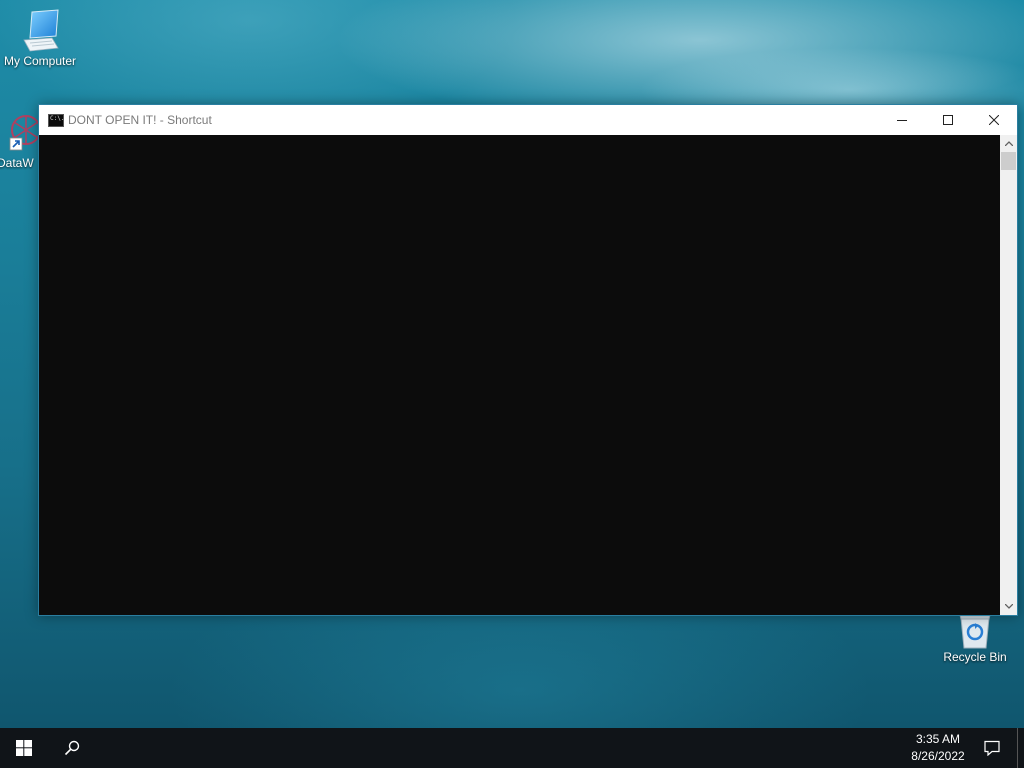  What do you see at coordinates (17, 163) in the screenshot?
I see `desktop-icon-label: DataW` at bounding box center [17, 163].